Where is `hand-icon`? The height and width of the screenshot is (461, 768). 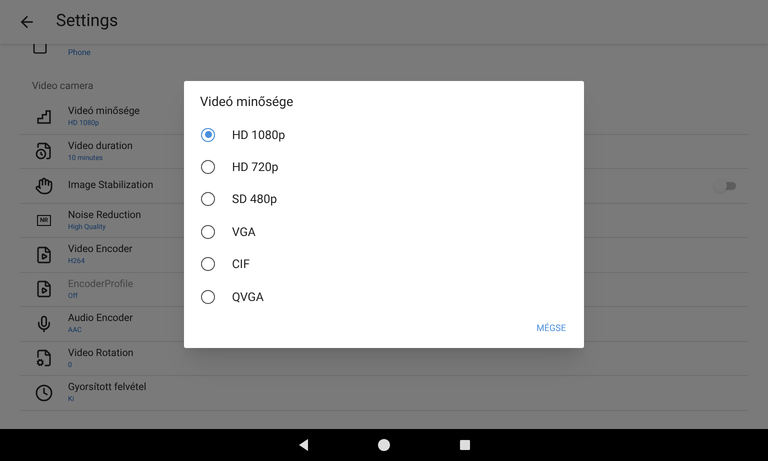
hand-icon is located at coordinates (44, 185).